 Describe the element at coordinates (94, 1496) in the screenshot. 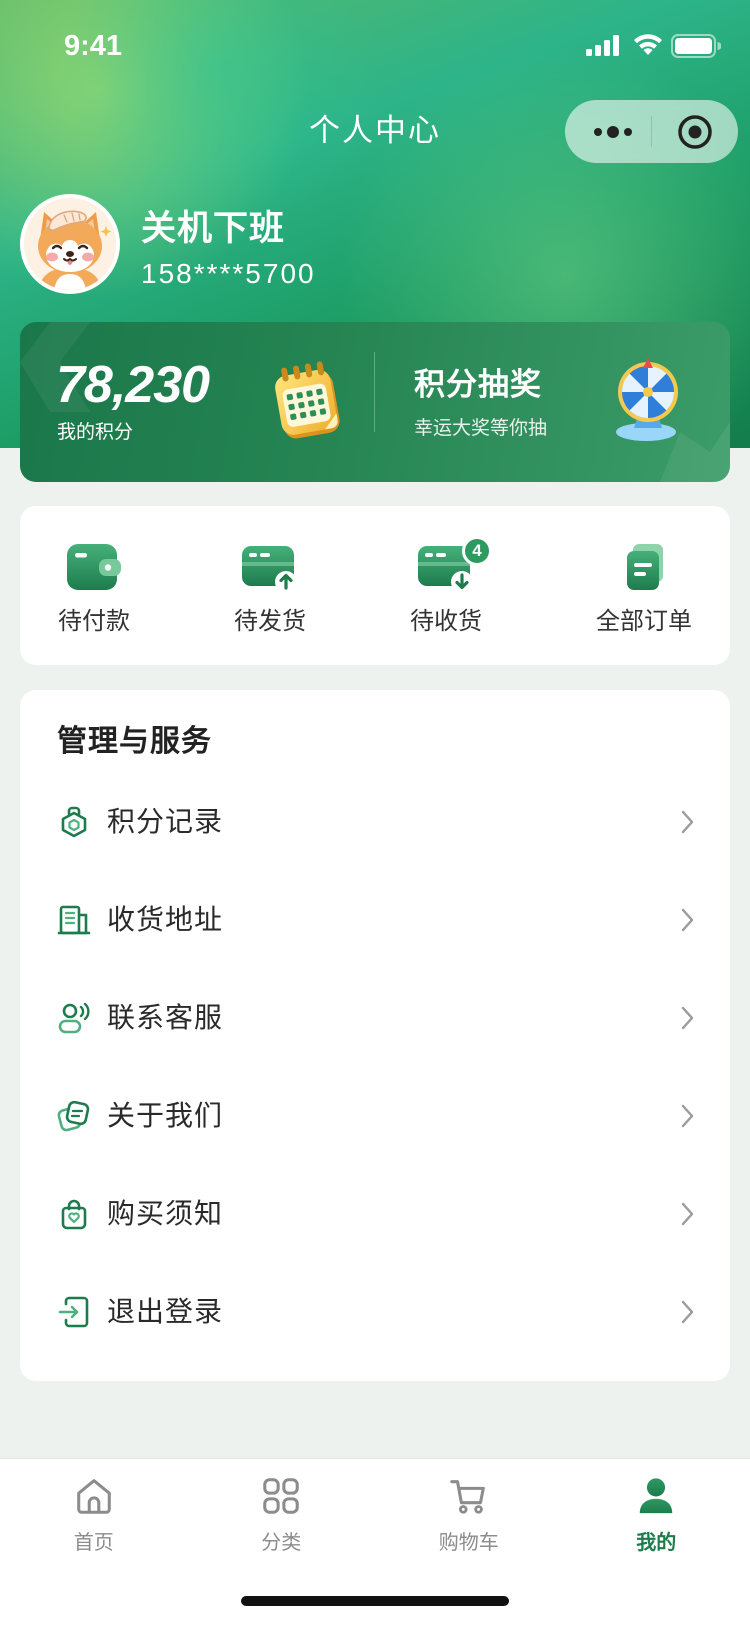

I see `home-icon` at that location.